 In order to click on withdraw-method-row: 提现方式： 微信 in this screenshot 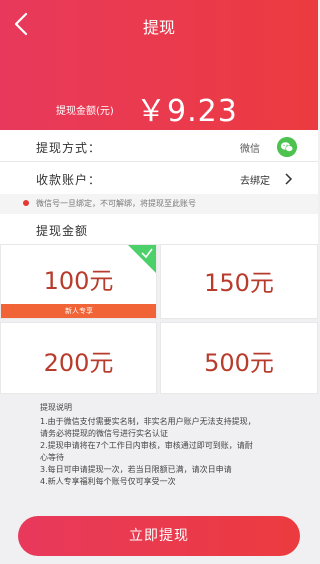, I will do `click(159, 146)`.